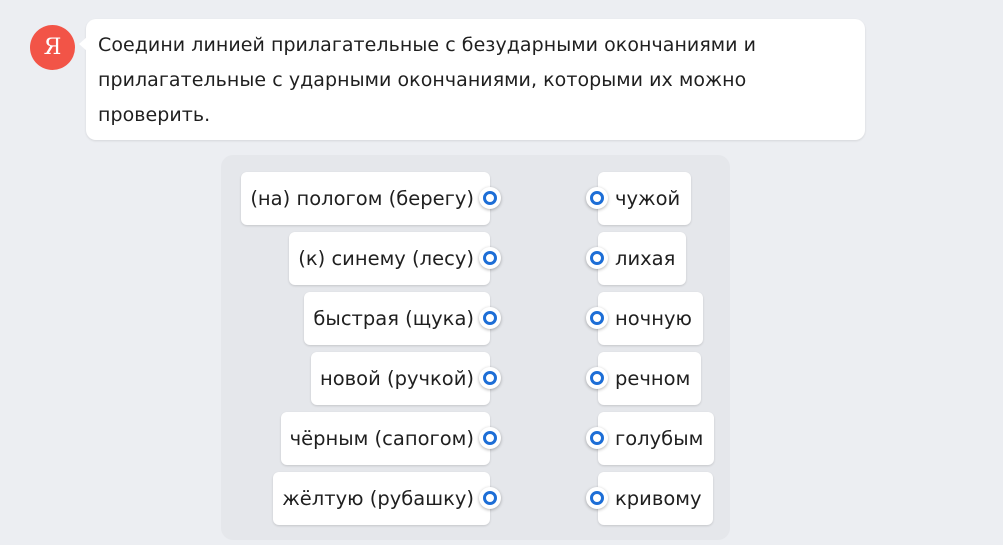  Describe the element at coordinates (154, 115) in the screenshot. I see `task-instruction-line: проверить.` at that location.